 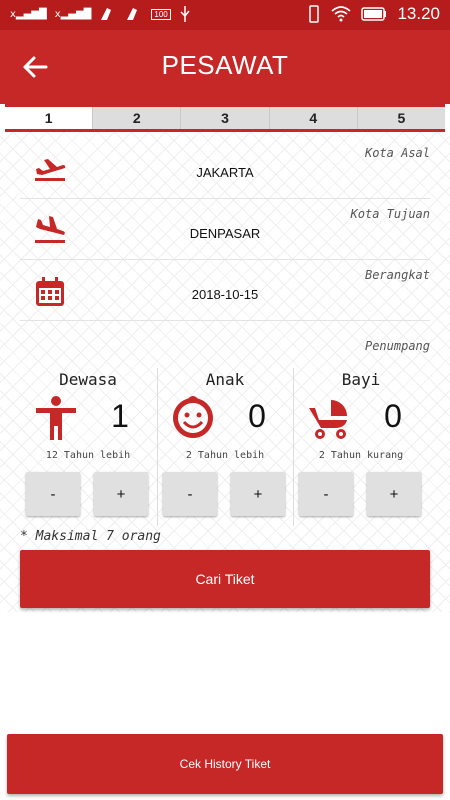 What do you see at coordinates (361, 455) in the screenshot?
I see `infant-age-note: 2 Tahun kurang` at bounding box center [361, 455].